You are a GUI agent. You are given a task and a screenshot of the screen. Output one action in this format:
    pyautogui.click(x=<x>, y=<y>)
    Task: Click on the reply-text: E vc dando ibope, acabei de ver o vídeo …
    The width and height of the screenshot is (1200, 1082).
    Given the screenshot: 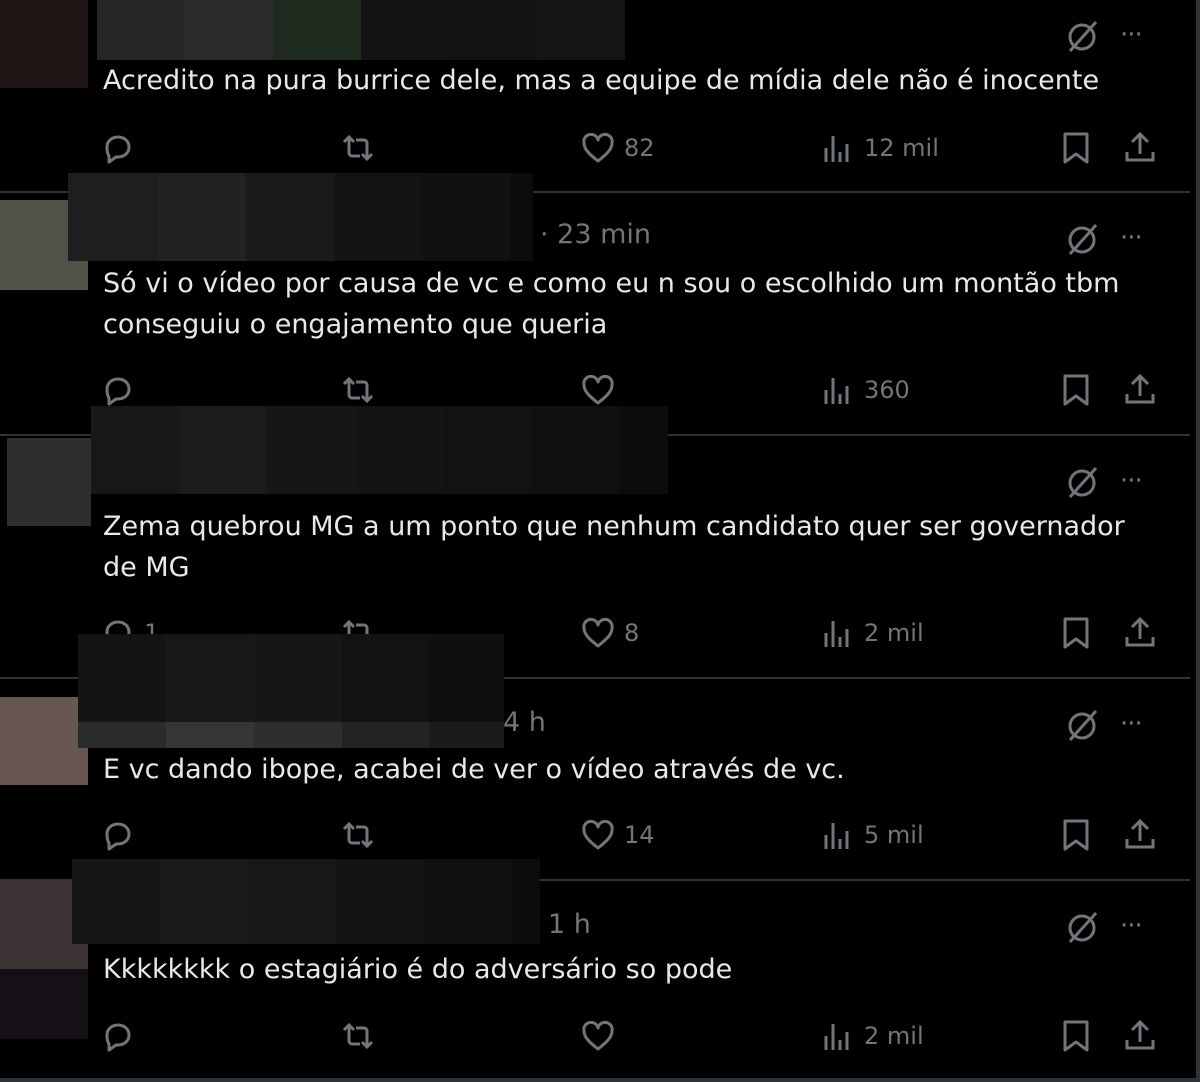 What is the action you would take?
    pyautogui.click(x=474, y=769)
    